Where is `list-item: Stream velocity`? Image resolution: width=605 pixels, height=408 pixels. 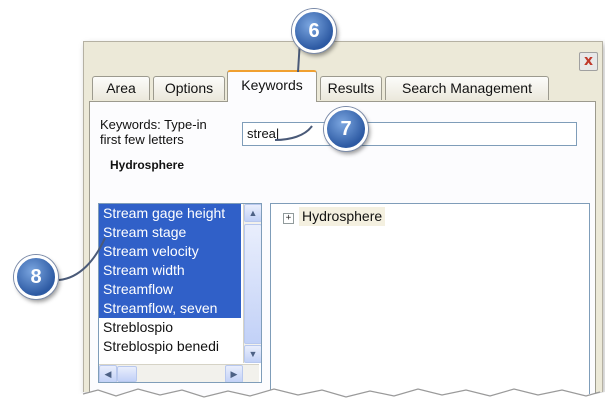
list-item: Stream velocity is located at coordinates (170, 251).